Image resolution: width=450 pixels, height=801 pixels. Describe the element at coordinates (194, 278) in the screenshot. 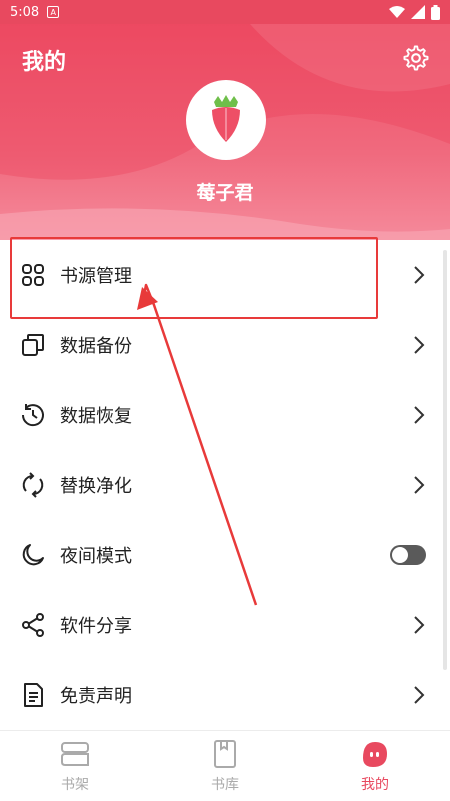

I see `annotation-highlight-box` at that location.